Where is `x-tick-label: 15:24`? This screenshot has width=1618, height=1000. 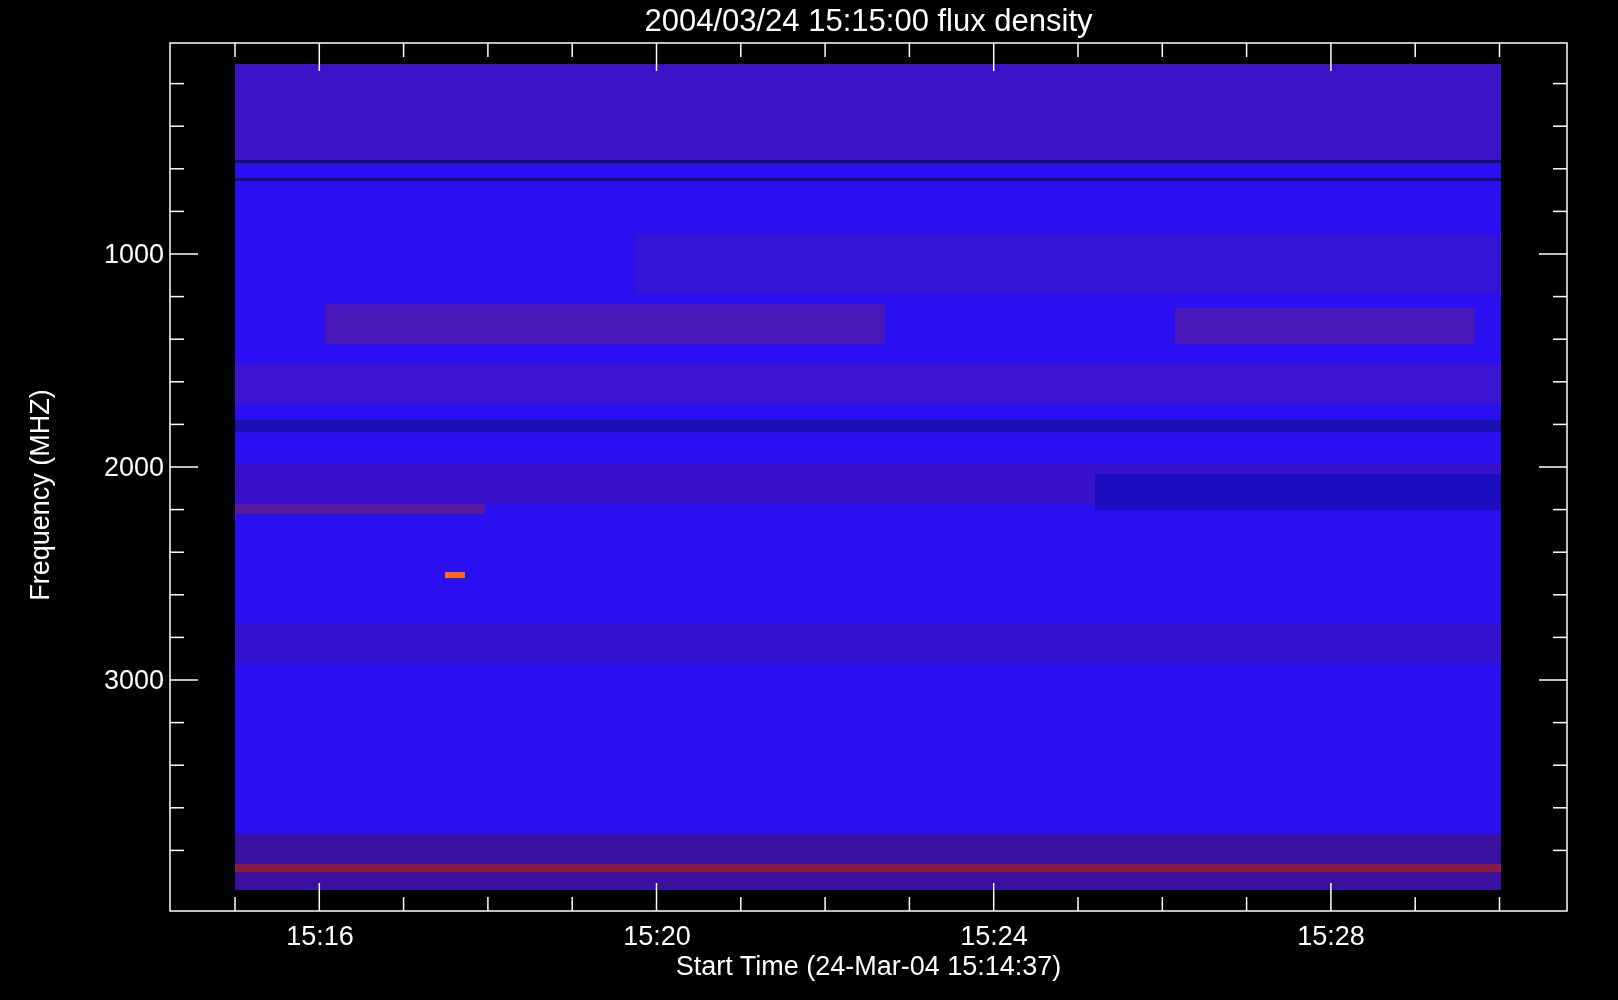
x-tick-label: 15:24 is located at coordinates (994, 936).